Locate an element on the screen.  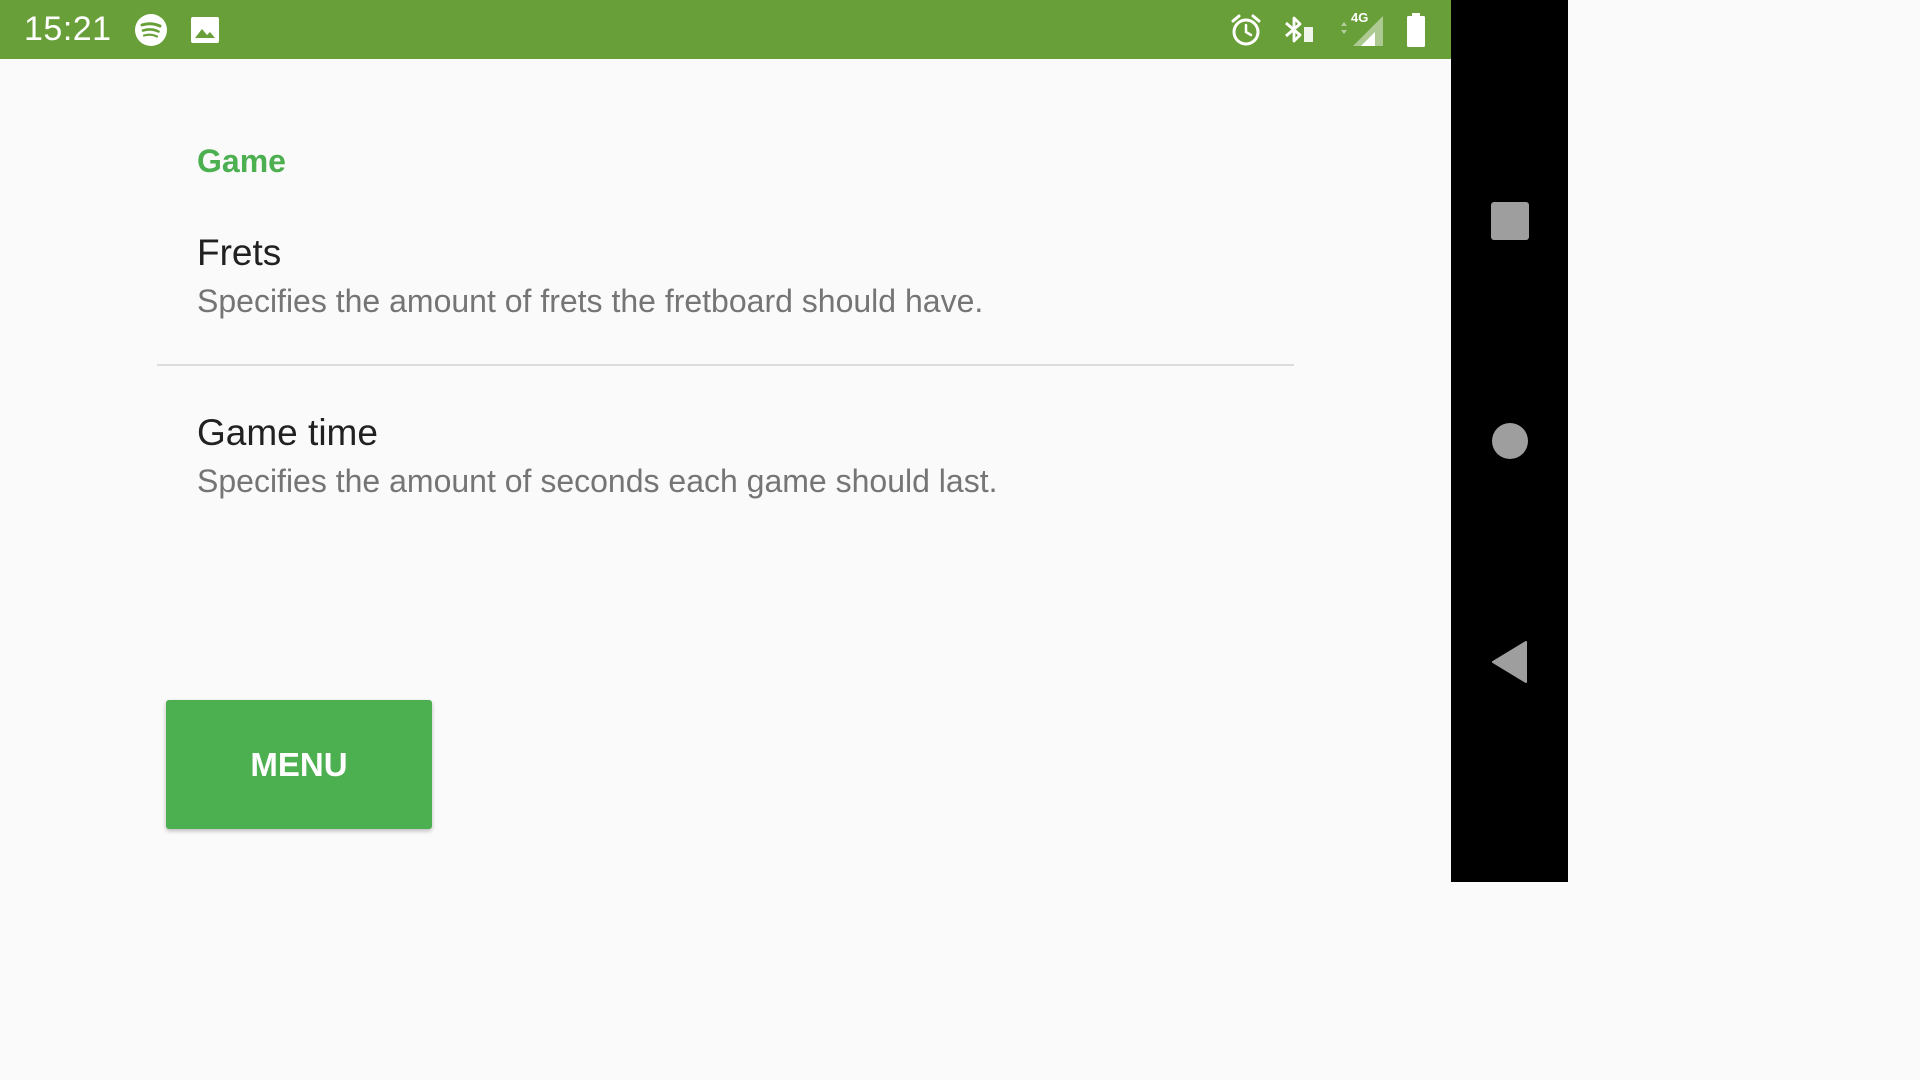
navigation-bar is located at coordinates (1509, 441).